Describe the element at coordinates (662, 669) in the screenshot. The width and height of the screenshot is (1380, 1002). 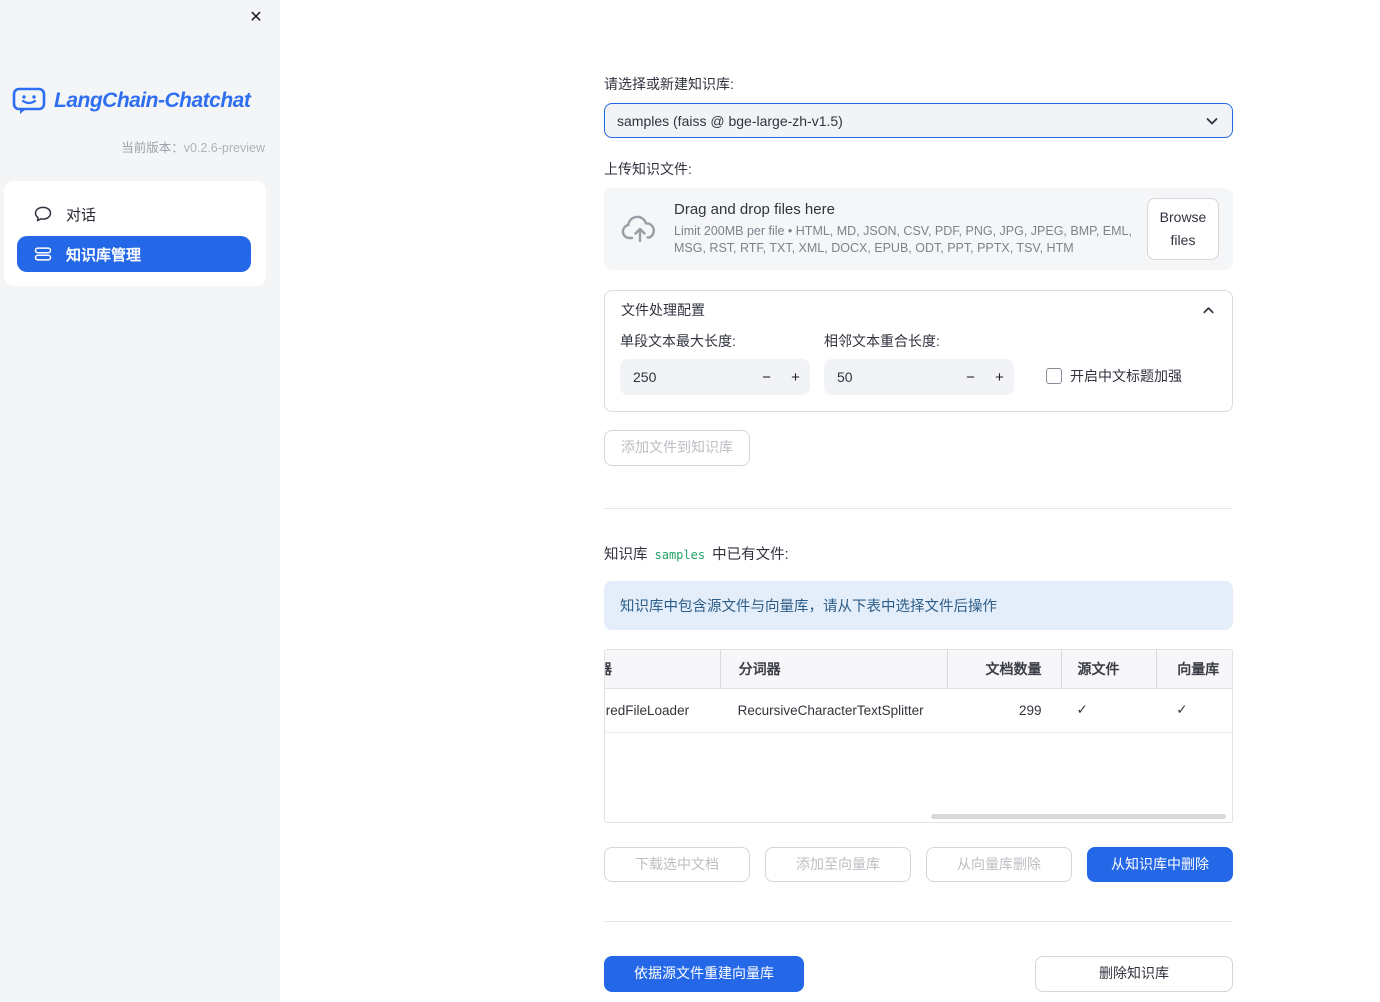
I see `column-header-loader: 文档加载器` at that location.